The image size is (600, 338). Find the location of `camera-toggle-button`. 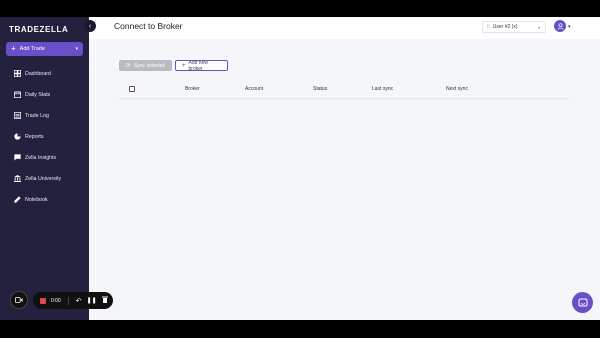

camera-toggle-button is located at coordinates (19, 300).